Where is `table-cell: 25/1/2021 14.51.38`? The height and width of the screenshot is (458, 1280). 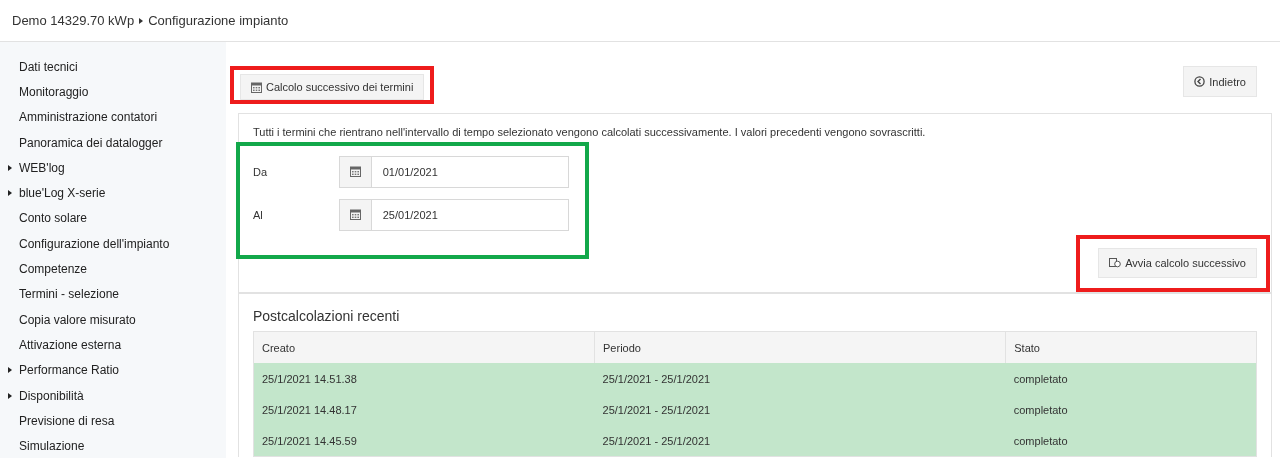 table-cell: 25/1/2021 14.51.38 is located at coordinates (424, 378).